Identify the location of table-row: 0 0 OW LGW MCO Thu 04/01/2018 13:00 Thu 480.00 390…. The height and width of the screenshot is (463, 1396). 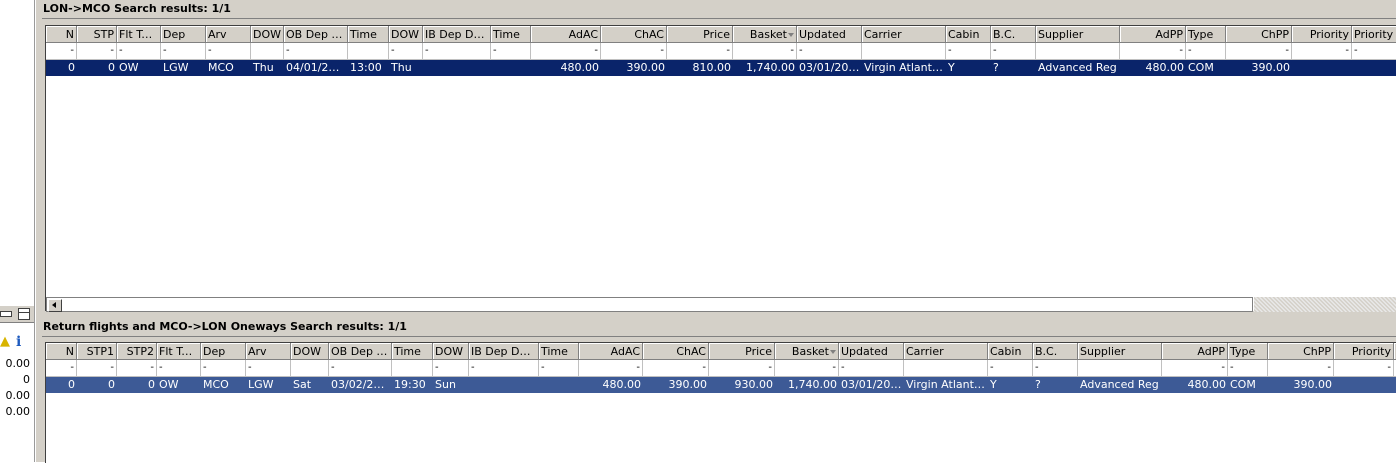
(721, 68).